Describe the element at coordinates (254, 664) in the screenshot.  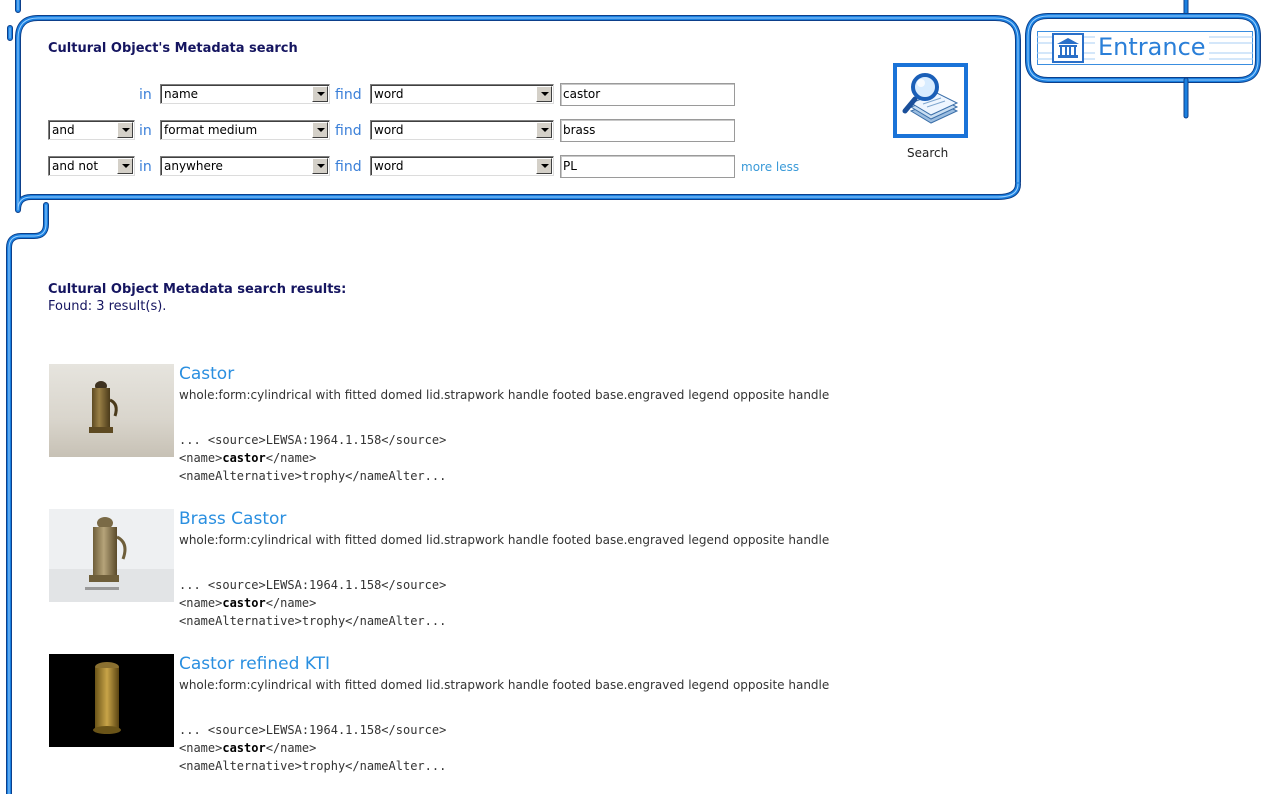
I see `result-title-link: Castor refined KTI` at that location.